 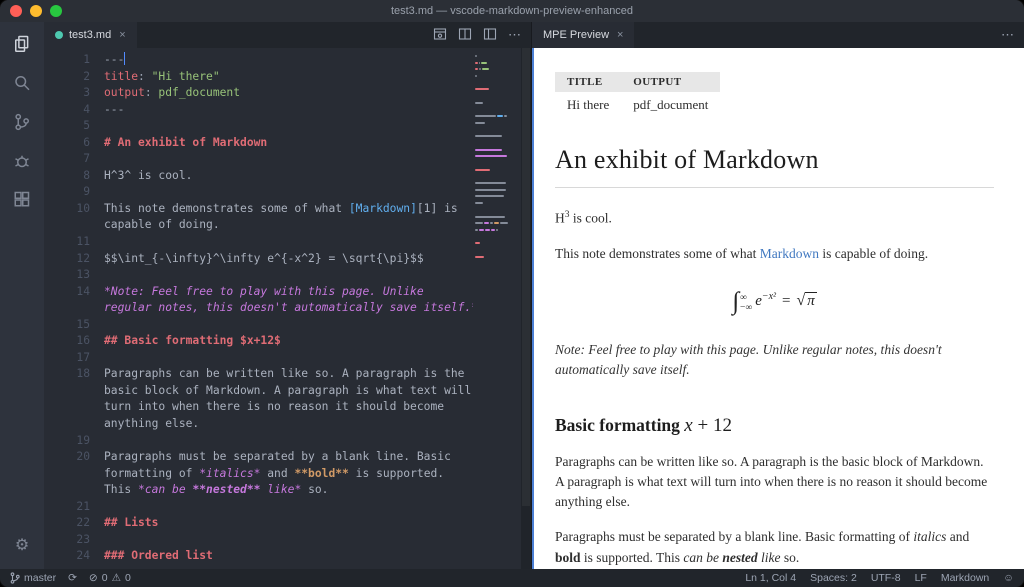 I want to click on code-line: This *can be **nested** like* so., so click(x=258, y=490).